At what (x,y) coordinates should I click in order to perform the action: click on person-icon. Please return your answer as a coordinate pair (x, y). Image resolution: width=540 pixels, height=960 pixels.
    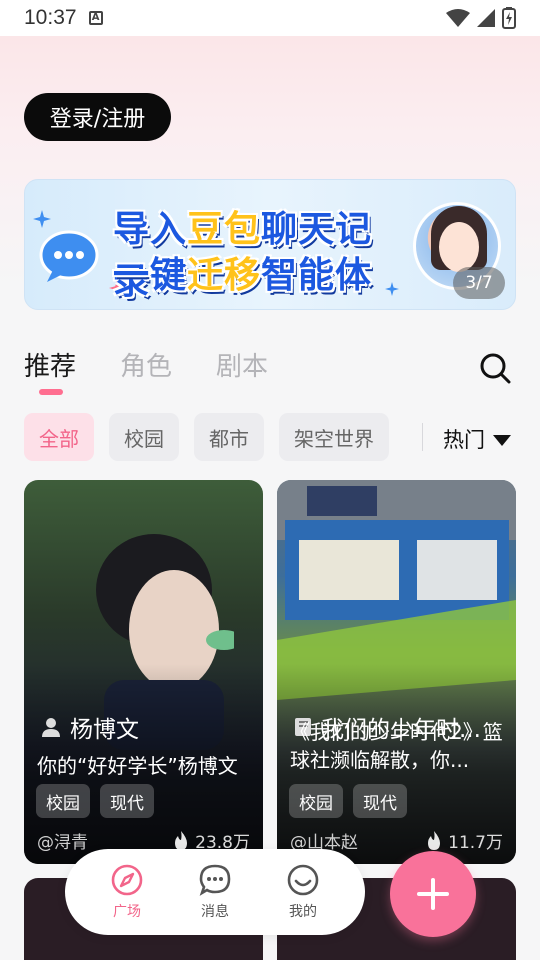
    Looking at the image, I should click on (51, 727).